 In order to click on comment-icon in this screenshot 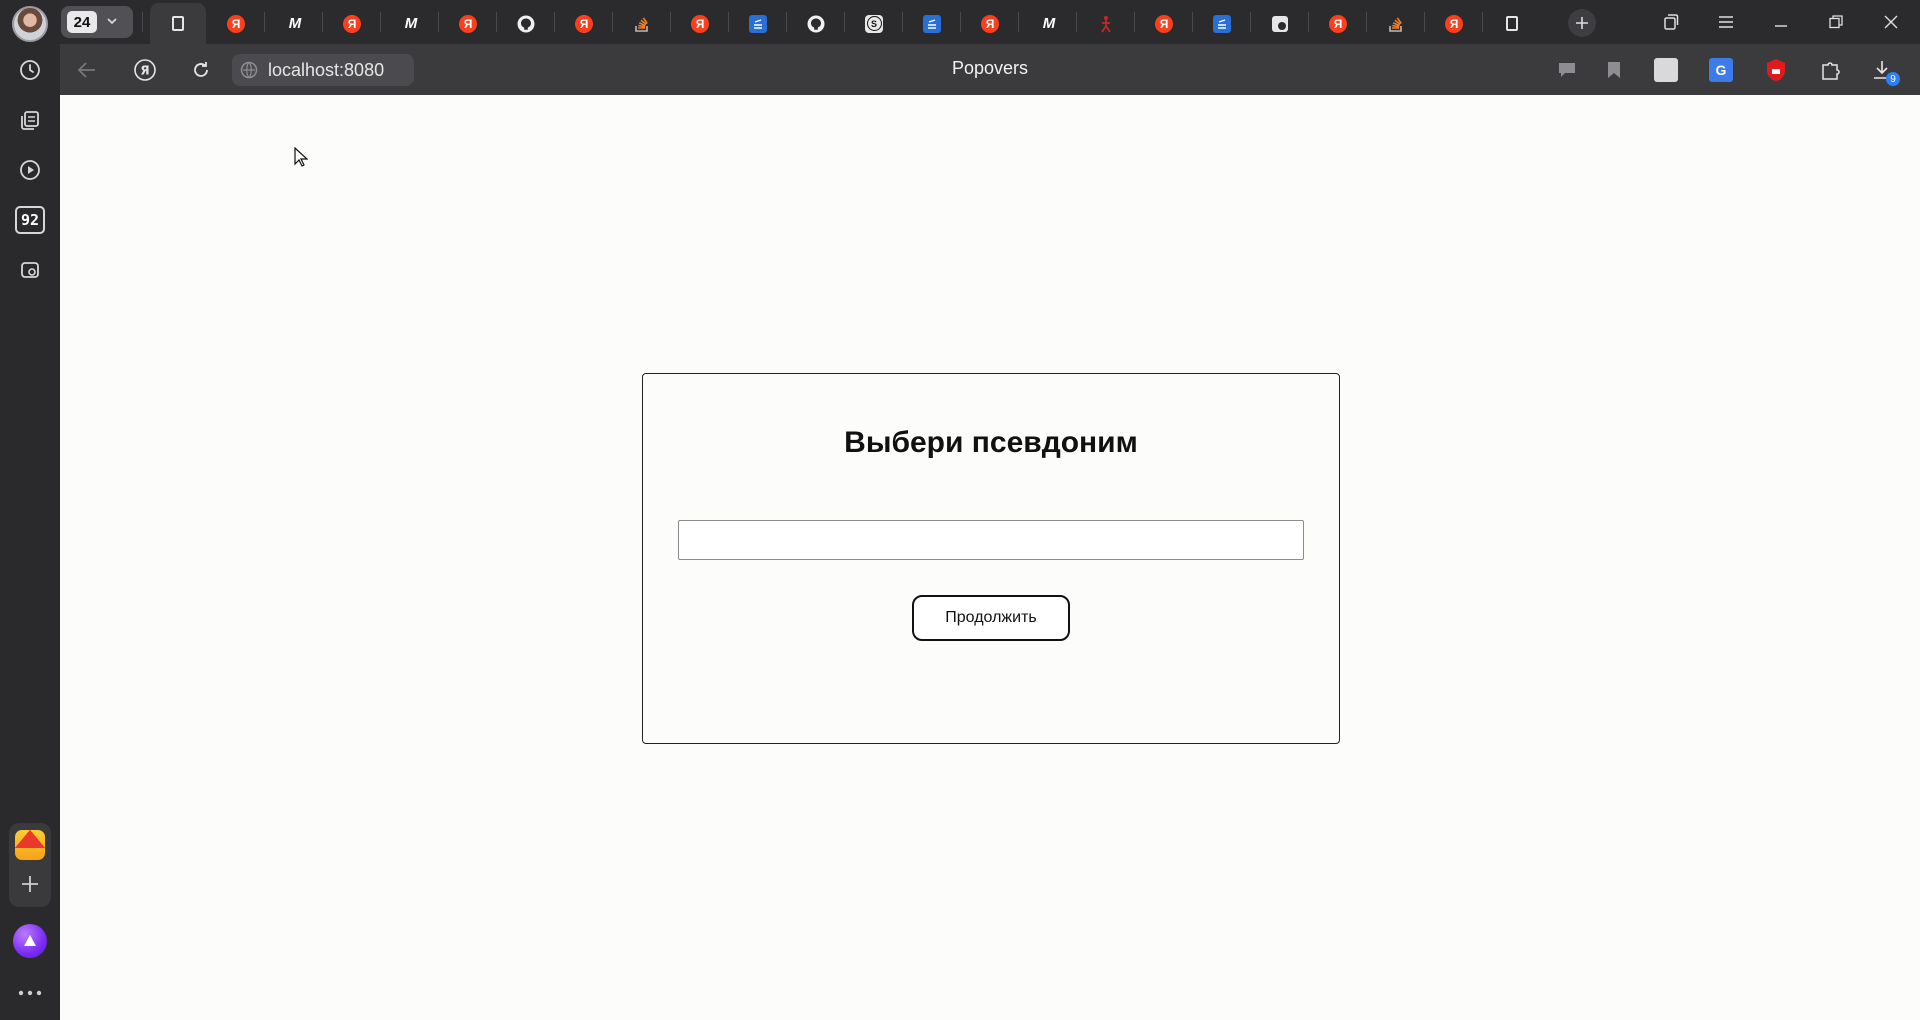, I will do `click(1567, 70)`.